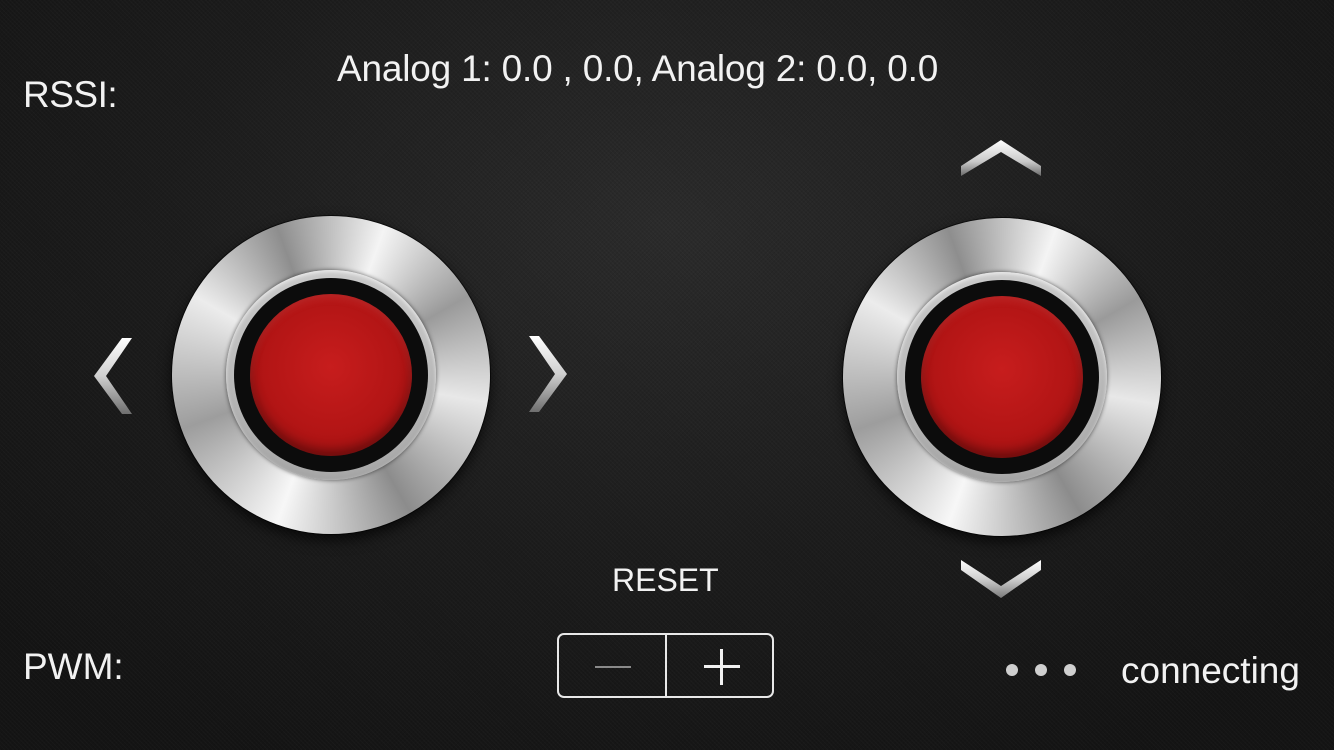  Describe the element at coordinates (1210, 670) in the screenshot. I see `connection-status: connecting` at that location.